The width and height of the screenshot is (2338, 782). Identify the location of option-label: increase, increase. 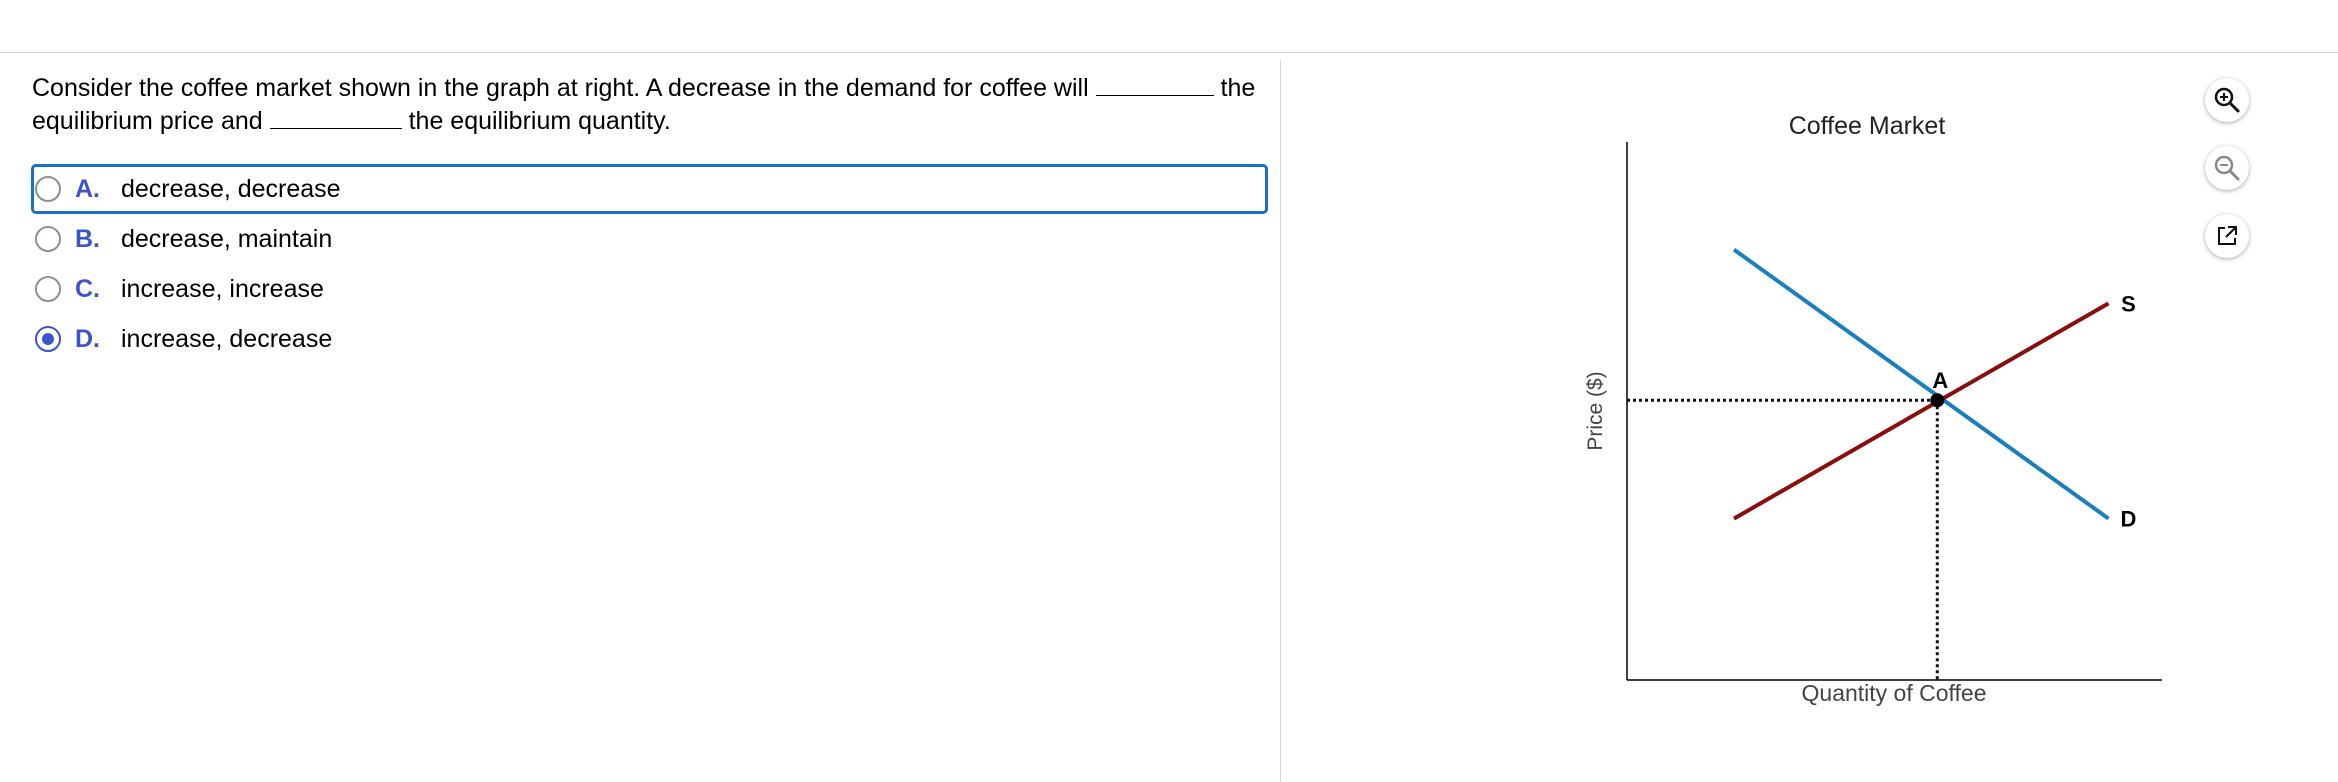
(222, 288).